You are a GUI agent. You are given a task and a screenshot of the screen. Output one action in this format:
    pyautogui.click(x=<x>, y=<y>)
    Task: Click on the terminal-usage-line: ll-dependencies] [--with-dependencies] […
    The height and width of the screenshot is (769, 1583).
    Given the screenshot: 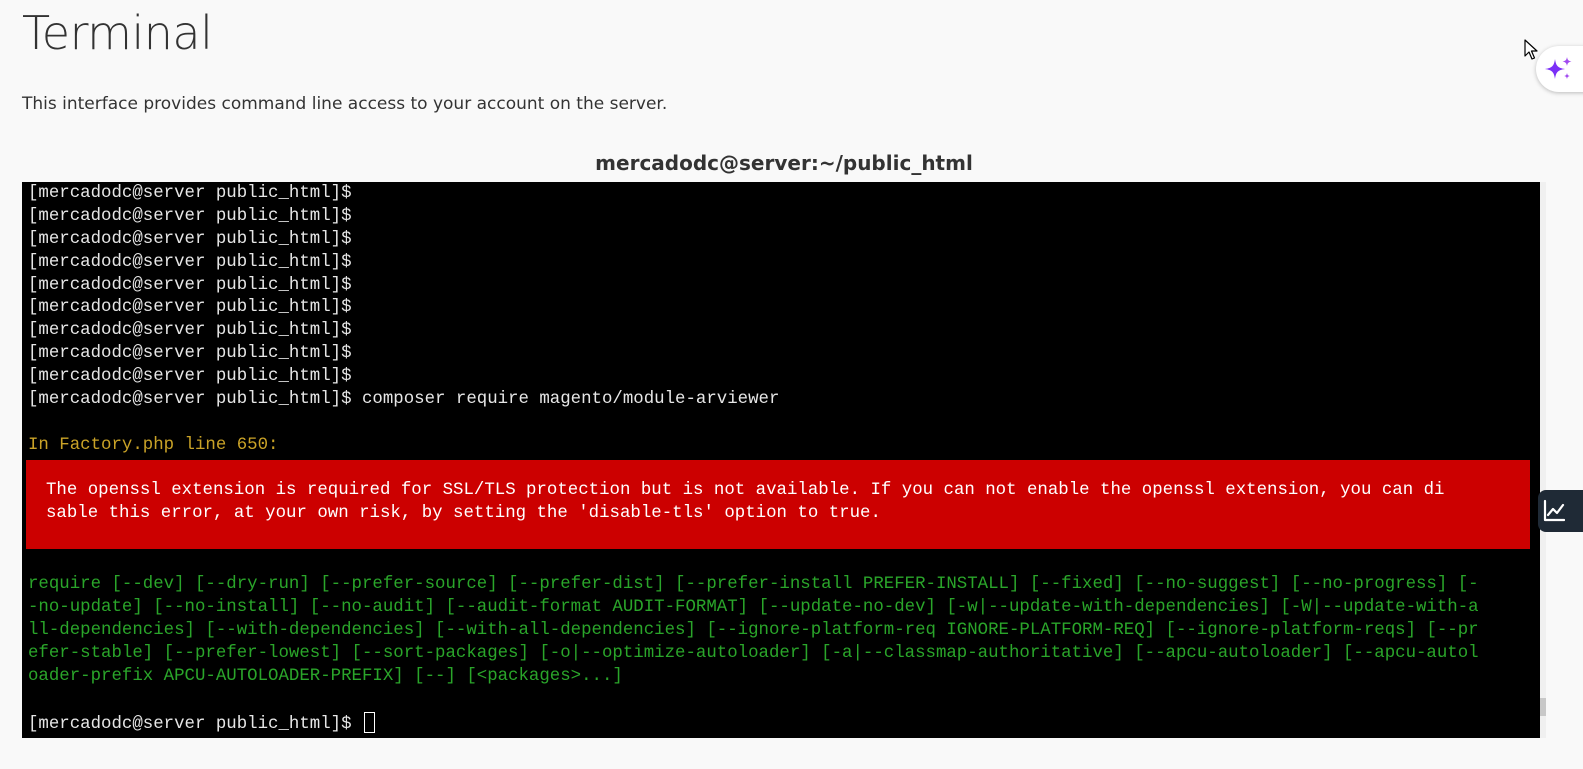 What is the action you would take?
    pyautogui.click(x=753, y=631)
    